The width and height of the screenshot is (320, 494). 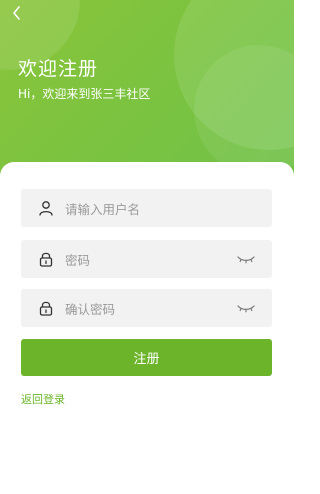 I want to click on confirm-password-placeholder: 确认密码, so click(x=90, y=309).